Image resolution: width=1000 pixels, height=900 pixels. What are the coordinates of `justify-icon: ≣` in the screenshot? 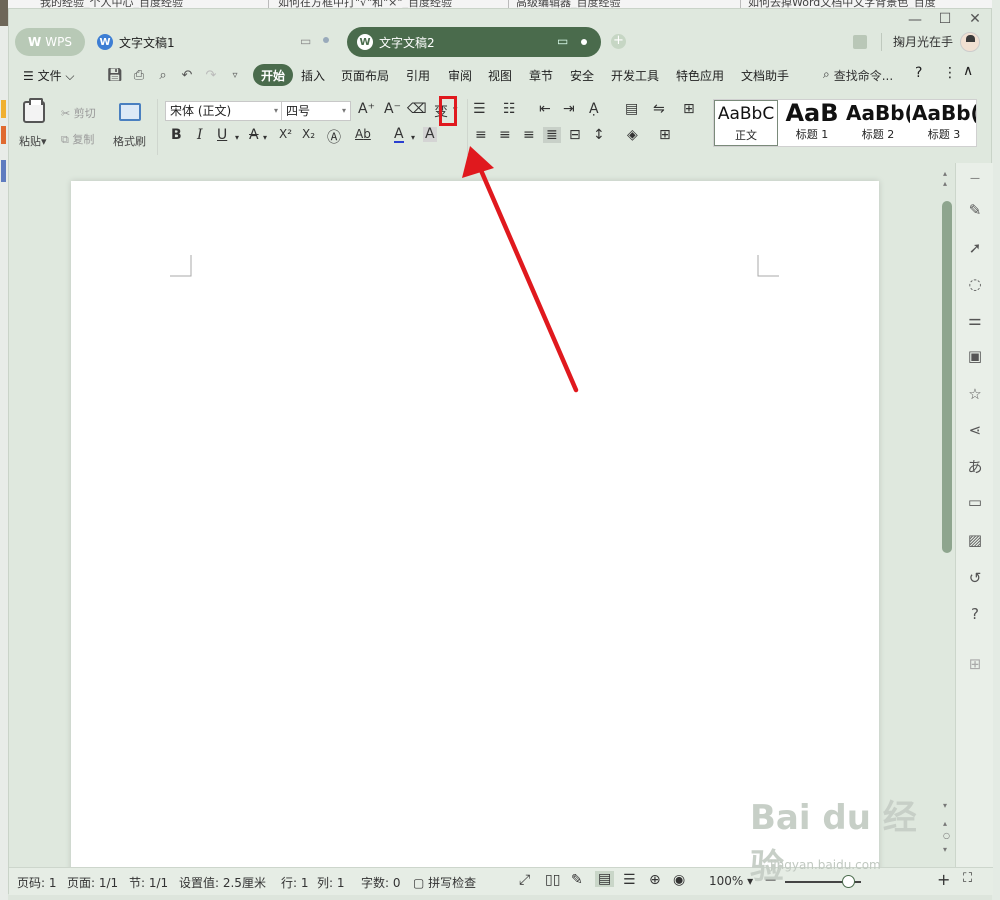 It's located at (552, 135).